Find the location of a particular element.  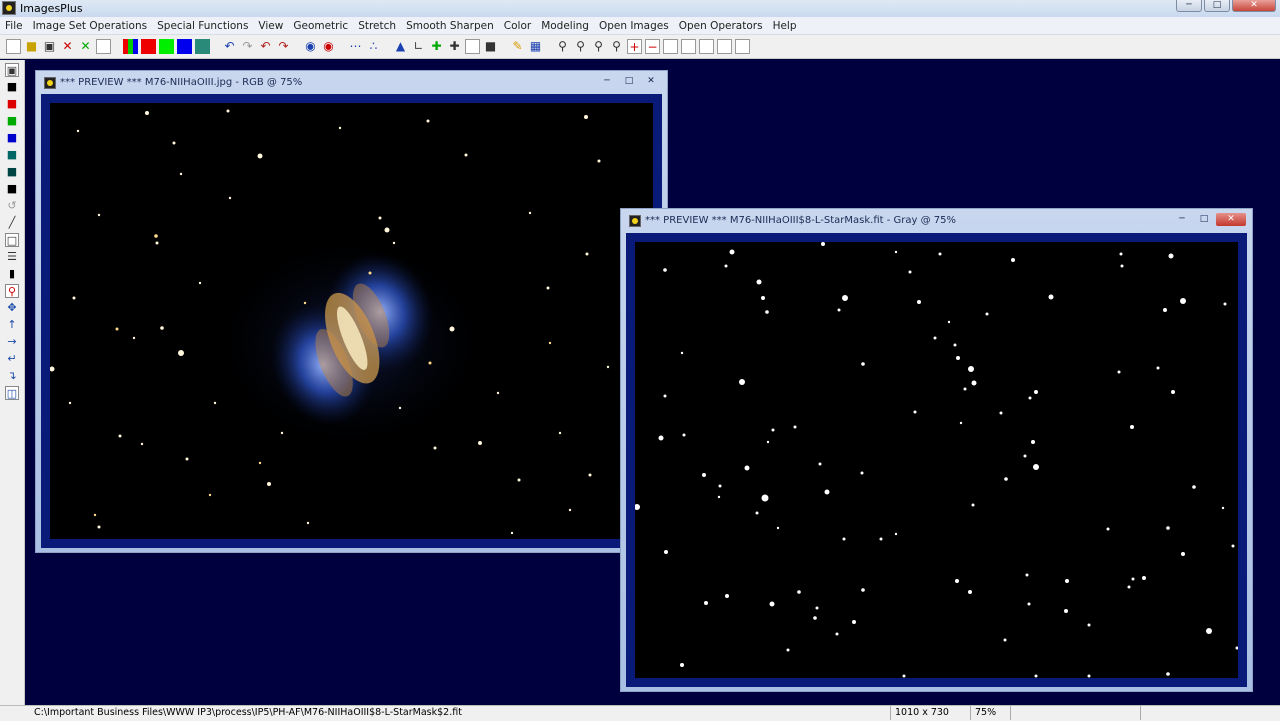

green-channel-icon is located at coordinates (166, 46).